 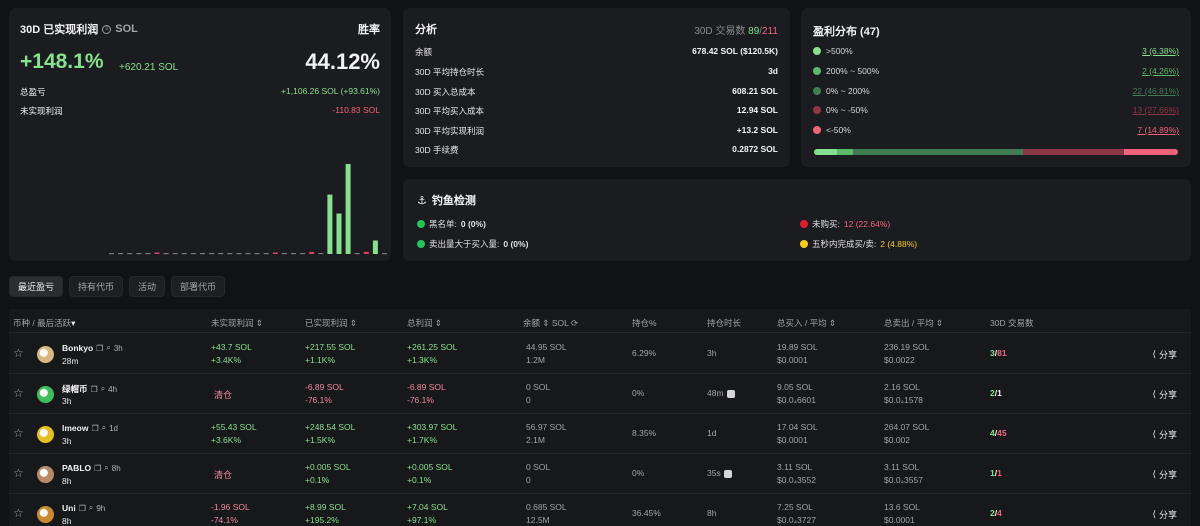 I want to click on profit-distribution-title: 盈利分布 (47), so click(x=846, y=32).